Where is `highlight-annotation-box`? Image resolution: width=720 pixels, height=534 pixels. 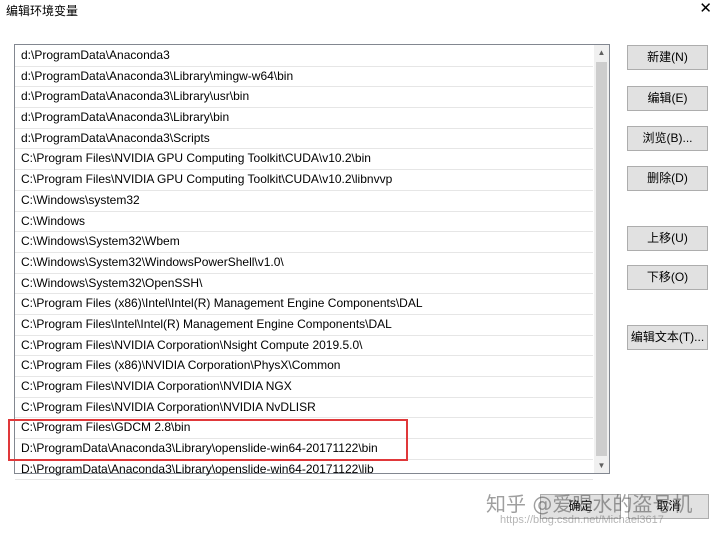
highlight-annotation-box is located at coordinates (208, 440).